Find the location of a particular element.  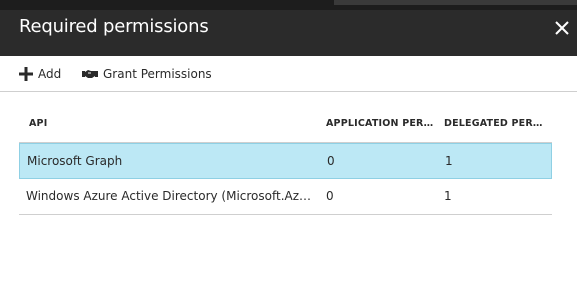

add-button: Add is located at coordinates (40, 74).